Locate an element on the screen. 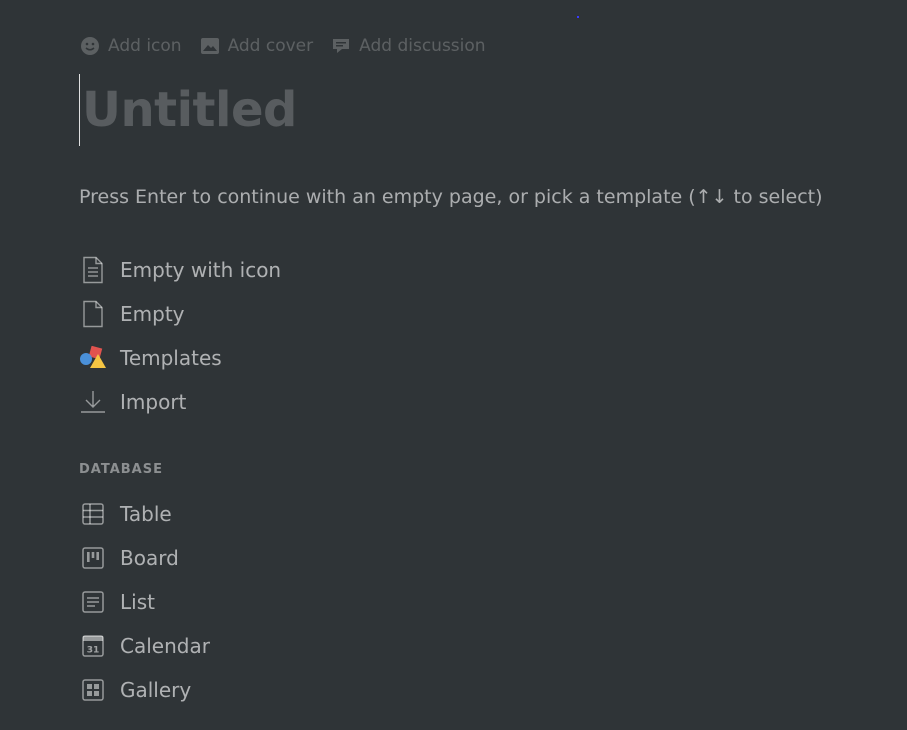 The height and width of the screenshot is (730, 907). page-with-lines-icon is located at coordinates (93, 270).